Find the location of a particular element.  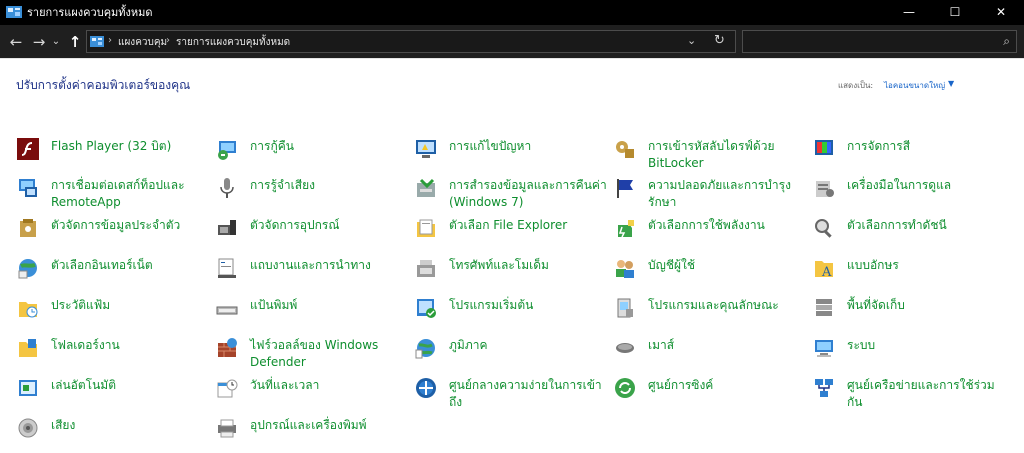

control-panel-item-label: เมาส์ is located at coordinates (728, 345).